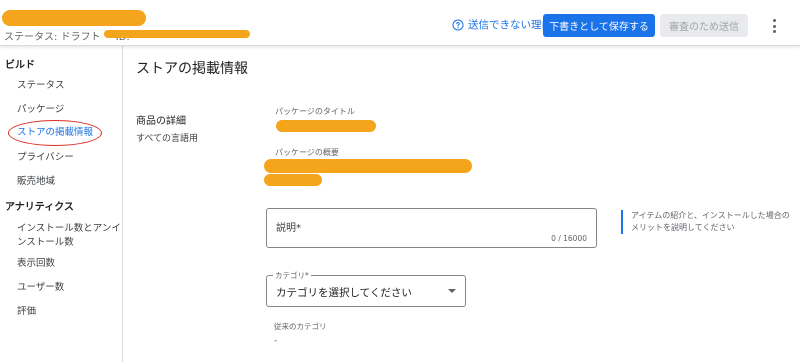  Describe the element at coordinates (307, 152) in the screenshot. I see `package-summary-label: パッケージの概要` at that location.